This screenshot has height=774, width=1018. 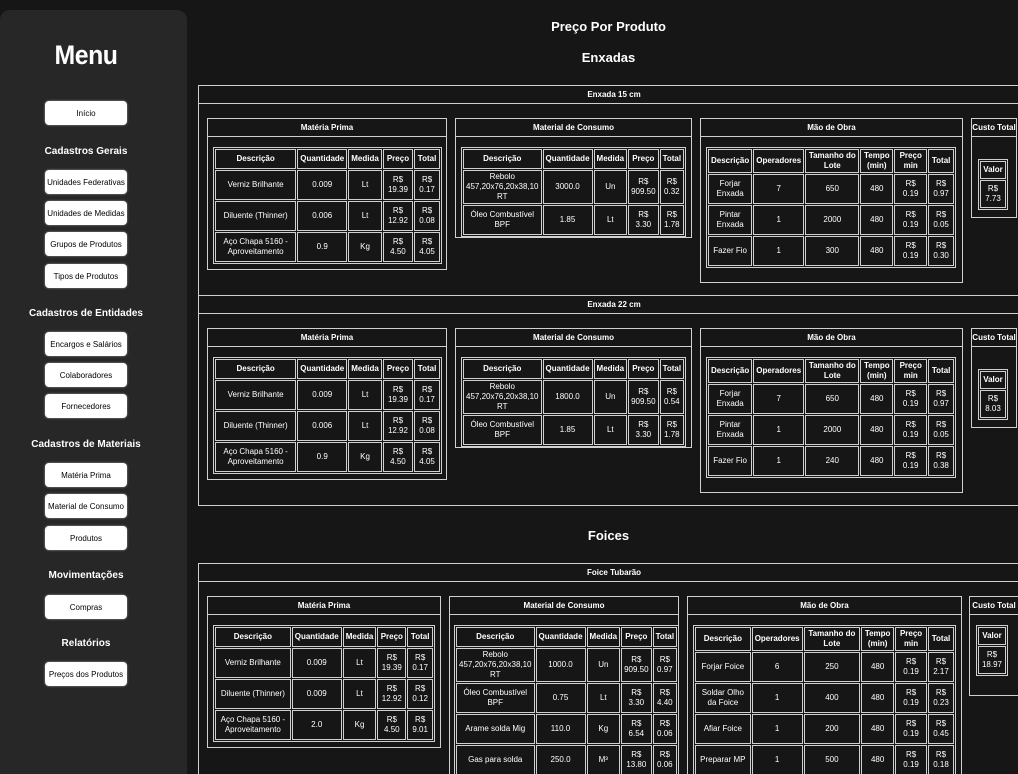 I want to click on nav-compras-button: Compras, so click(x=86, y=607).